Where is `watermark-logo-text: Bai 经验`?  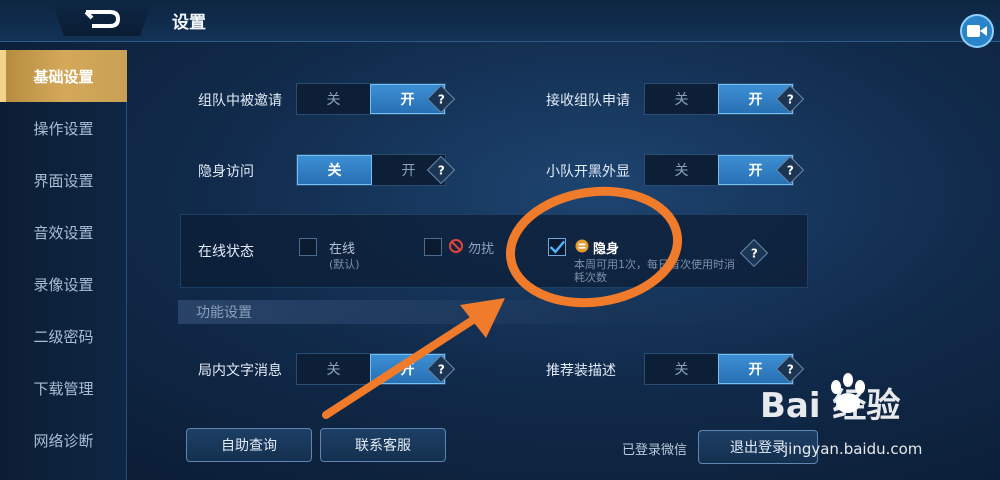 watermark-logo-text: Bai 经验 is located at coordinates (830, 406).